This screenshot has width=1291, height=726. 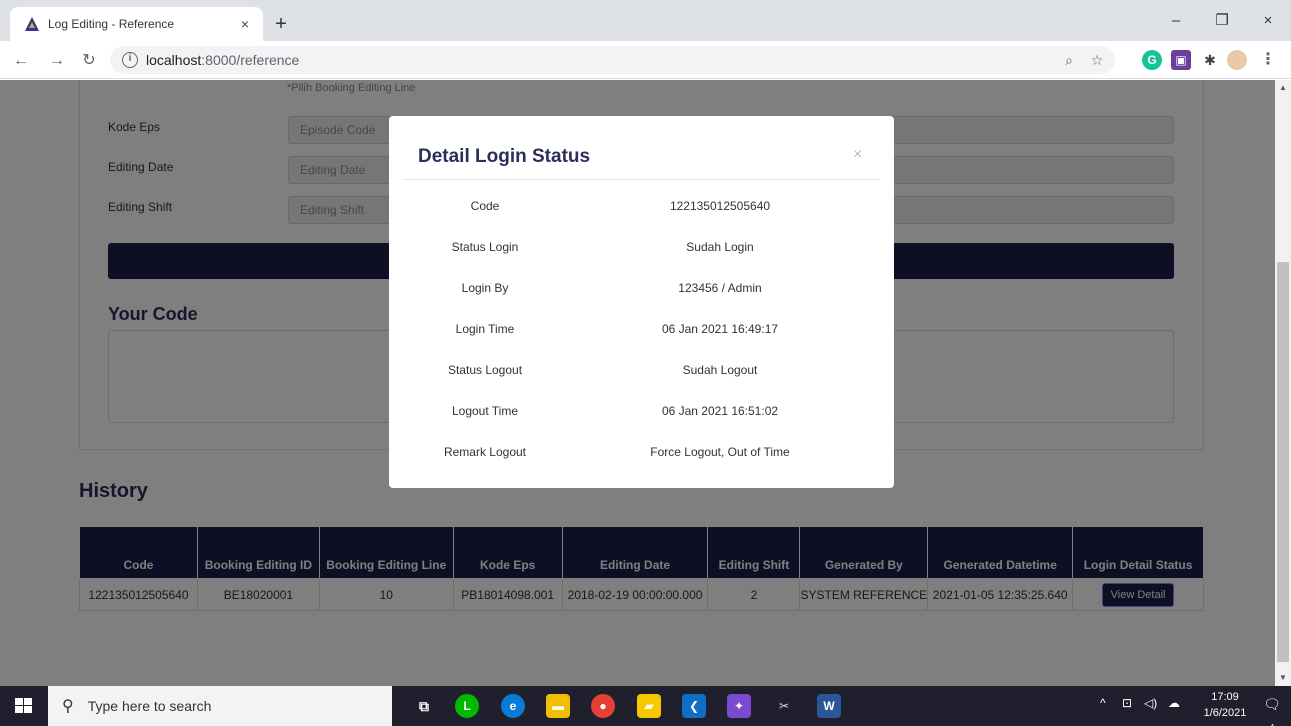 I want to click on profile-avatar, so click(x=1237, y=60).